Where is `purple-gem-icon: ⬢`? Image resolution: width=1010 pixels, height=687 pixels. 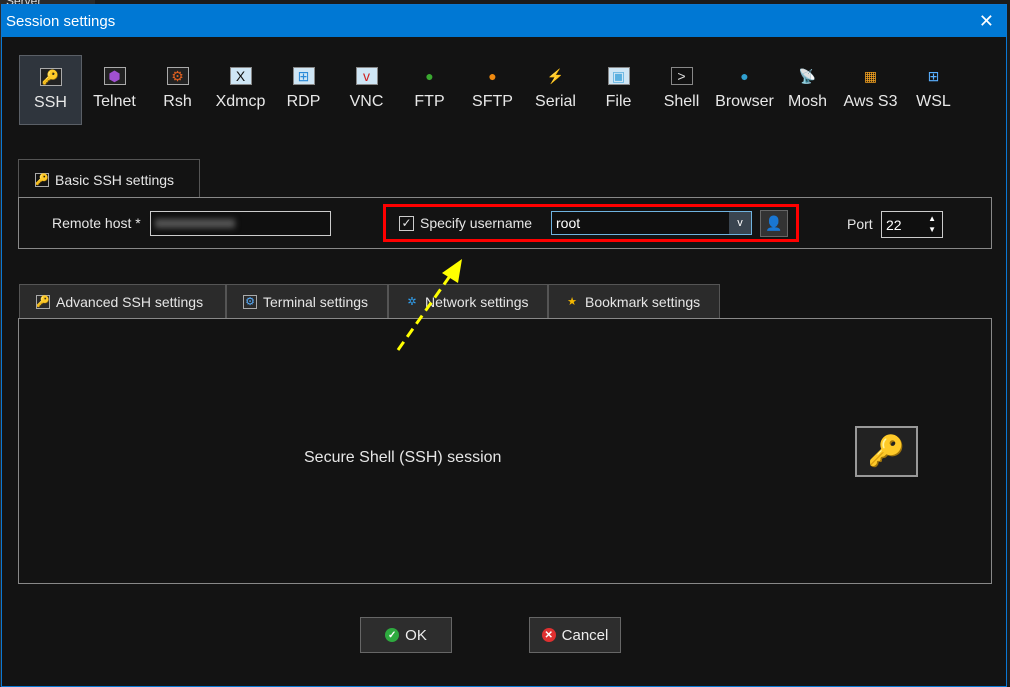
purple-gem-icon: ⬢ is located at coordinates (114, 76).